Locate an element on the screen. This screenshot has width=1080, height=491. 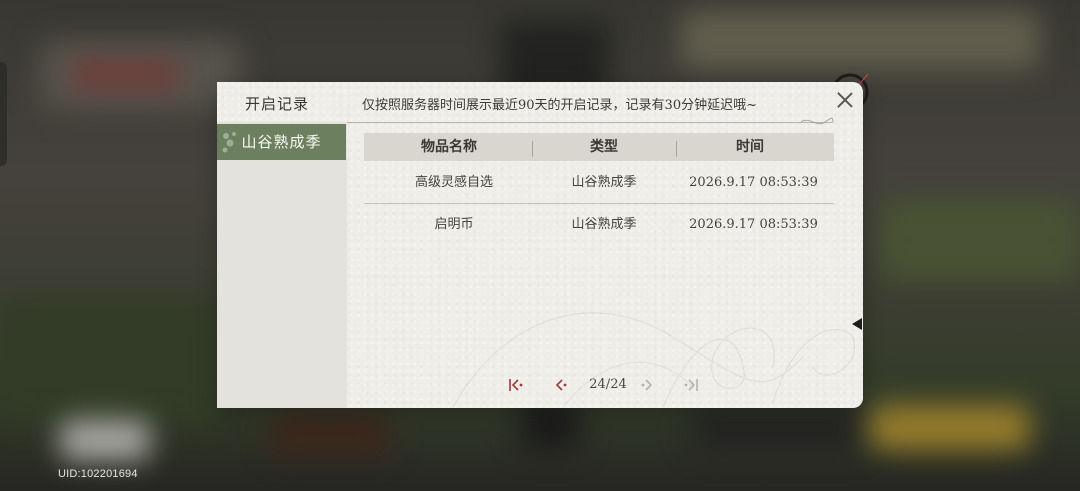
last-page-icon is located at coordinates (691, 385).